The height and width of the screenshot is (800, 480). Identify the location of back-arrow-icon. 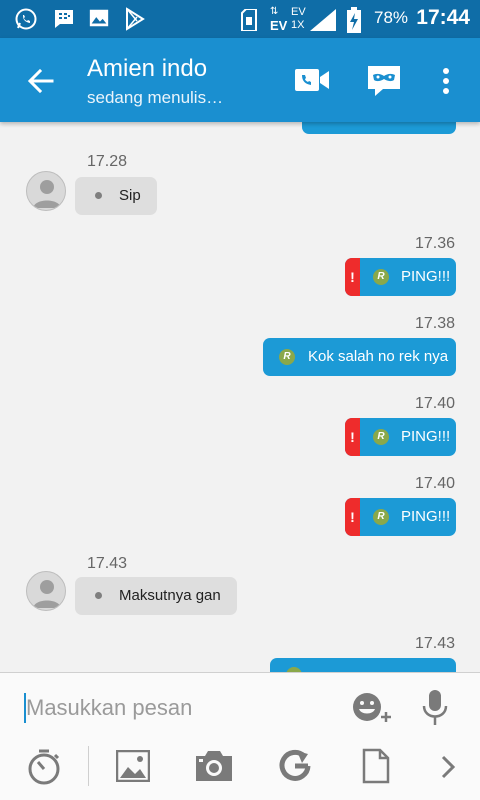
(41, 81).